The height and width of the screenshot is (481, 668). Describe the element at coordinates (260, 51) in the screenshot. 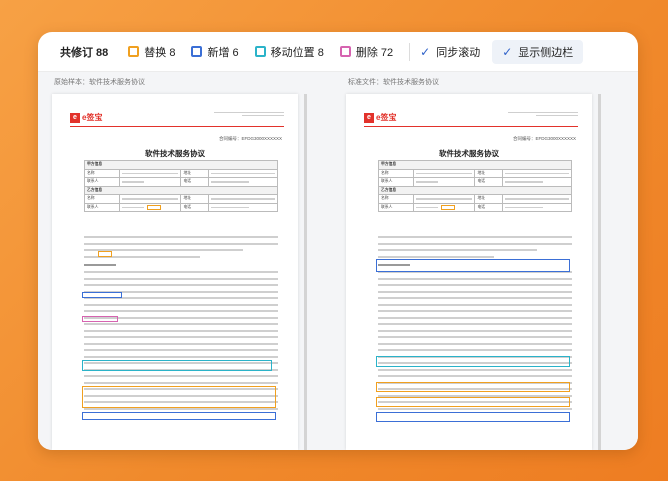

I see `move-checkbox-icon` at that location.